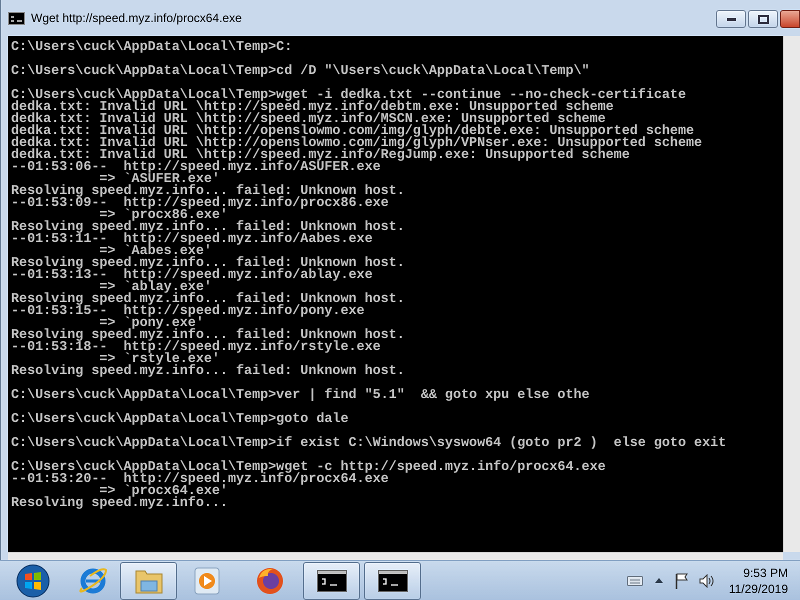 The height and width of the screenshot is (600, 800). I want to click on console-line: --01:53:20-- http://speed.myz.info/procx64.exe, so click(200, 480).